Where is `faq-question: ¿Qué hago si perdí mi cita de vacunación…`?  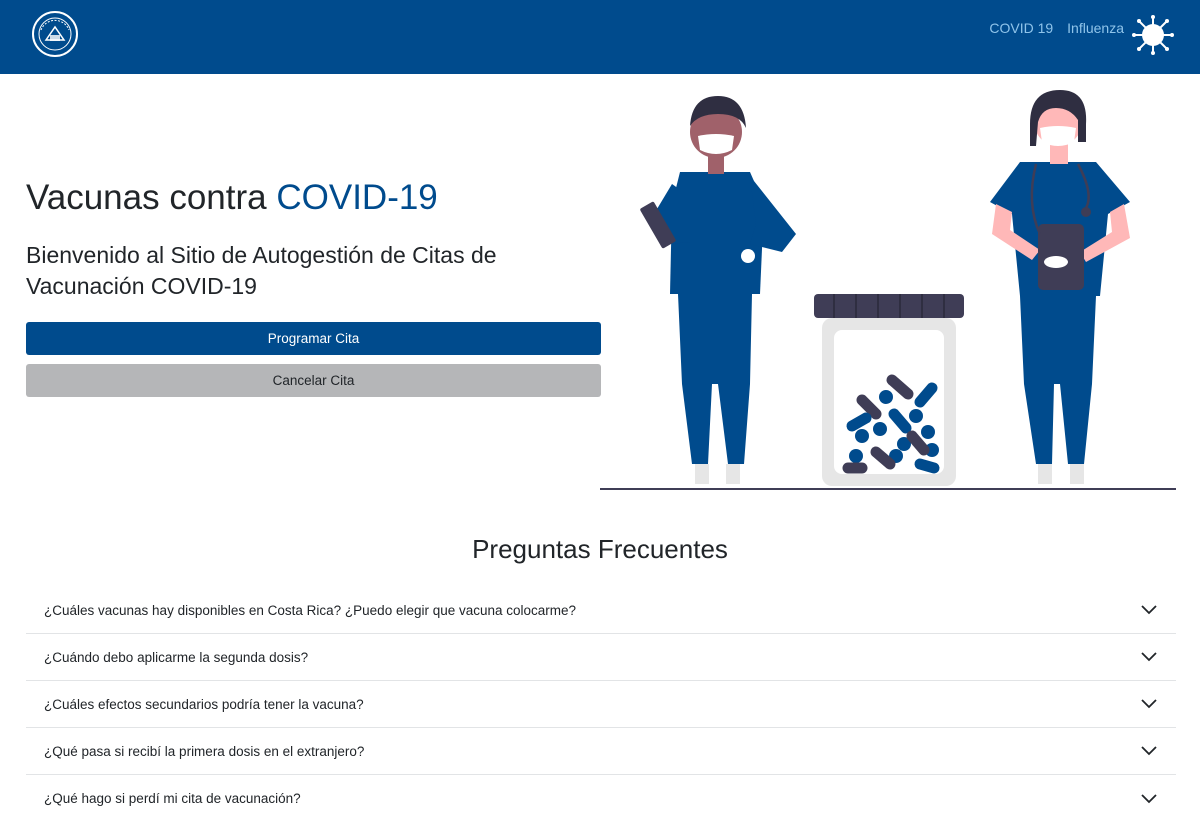 faq-question: ¿Qué hago si perdí mi cita de vacunación… is located at coordinates (172, 798).